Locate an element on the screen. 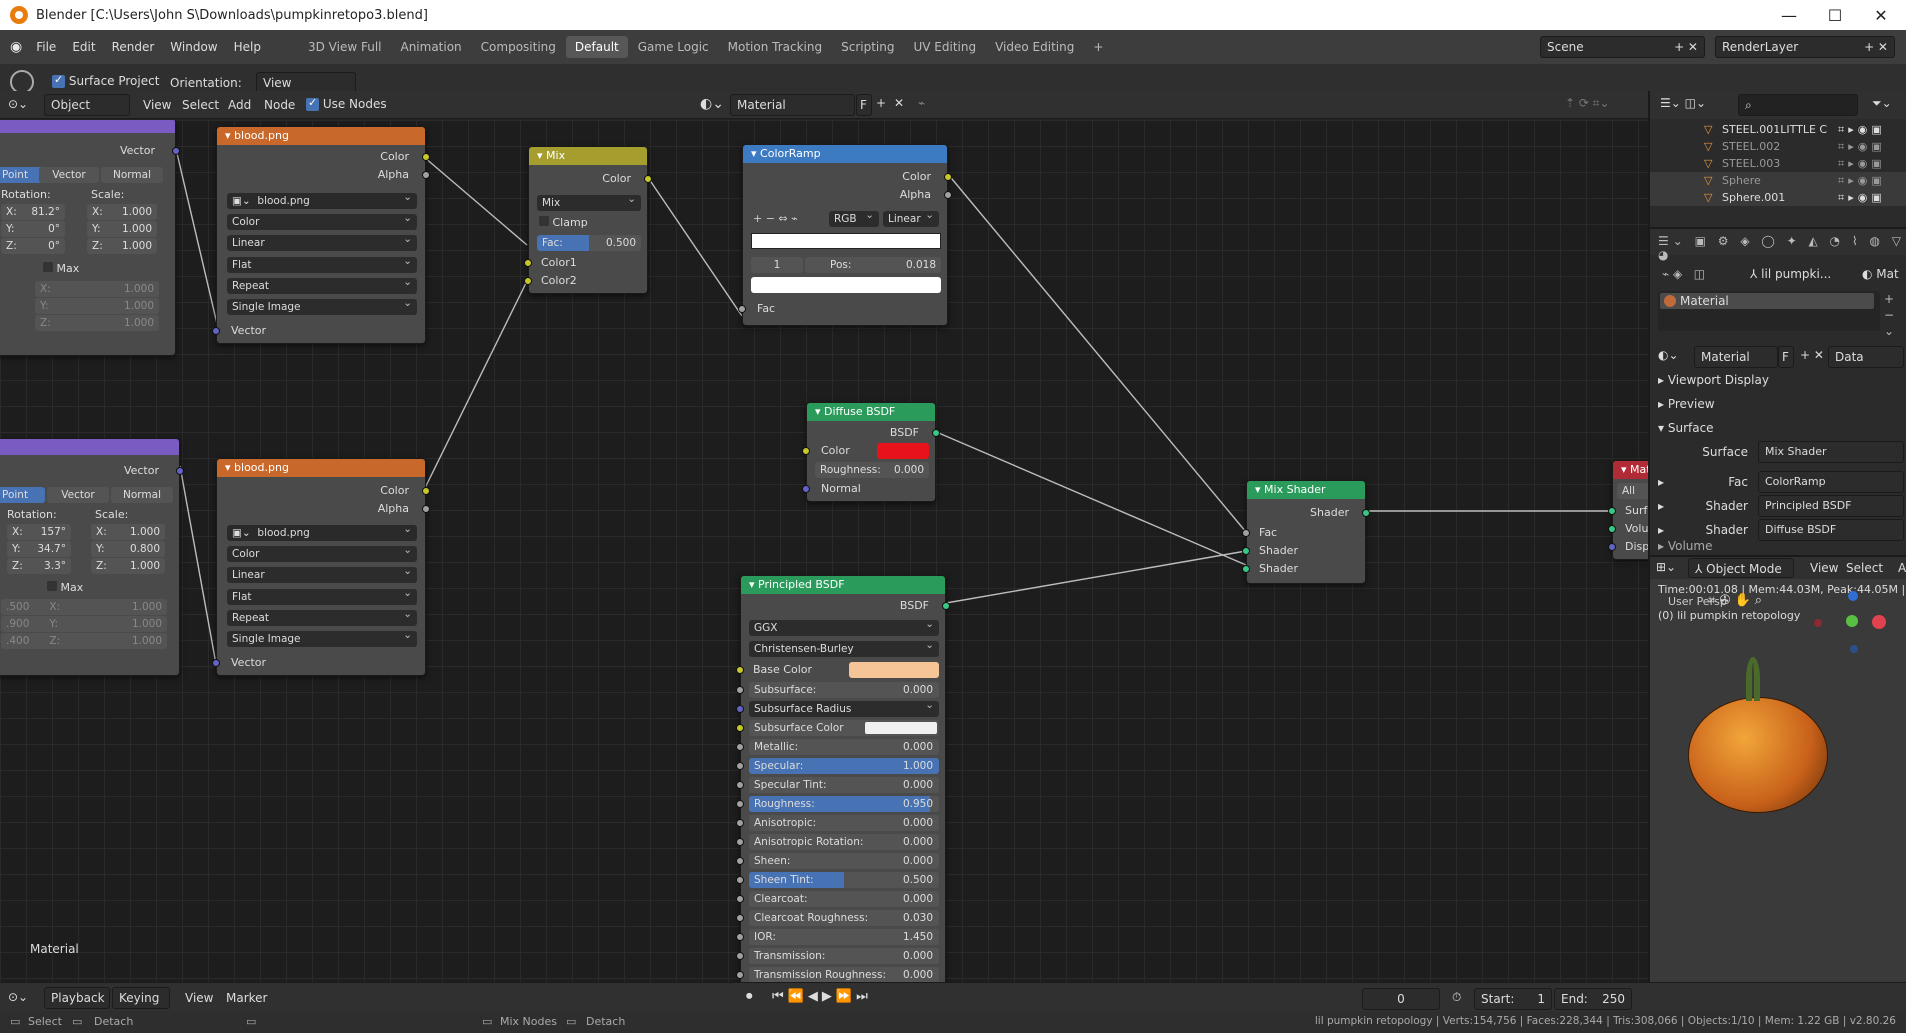  subsurface-color-swatch is located at coordinates (901, 728).